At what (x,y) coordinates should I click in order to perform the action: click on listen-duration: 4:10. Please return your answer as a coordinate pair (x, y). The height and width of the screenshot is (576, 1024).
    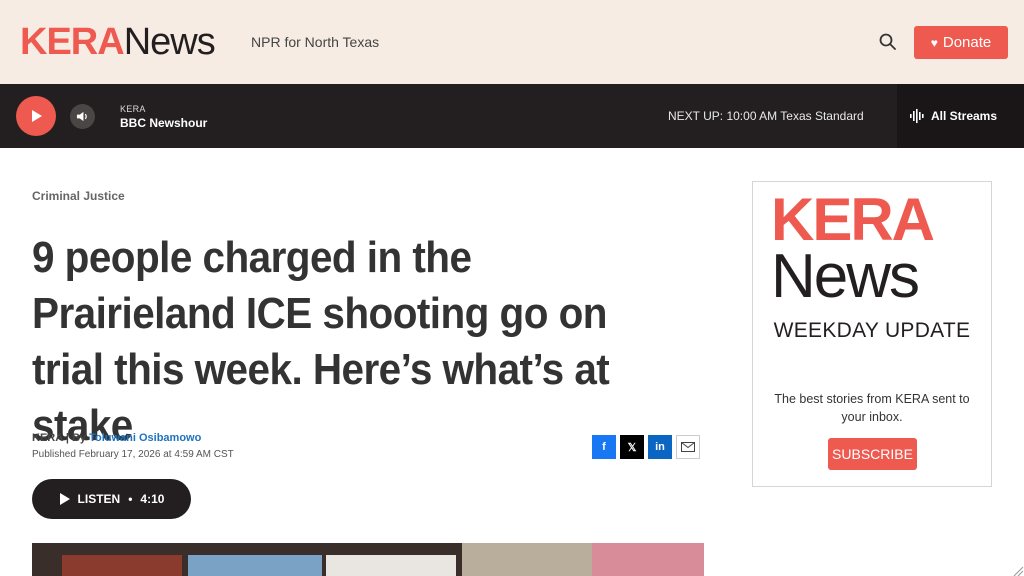
    Looking at the image, I should click on (152, 499).